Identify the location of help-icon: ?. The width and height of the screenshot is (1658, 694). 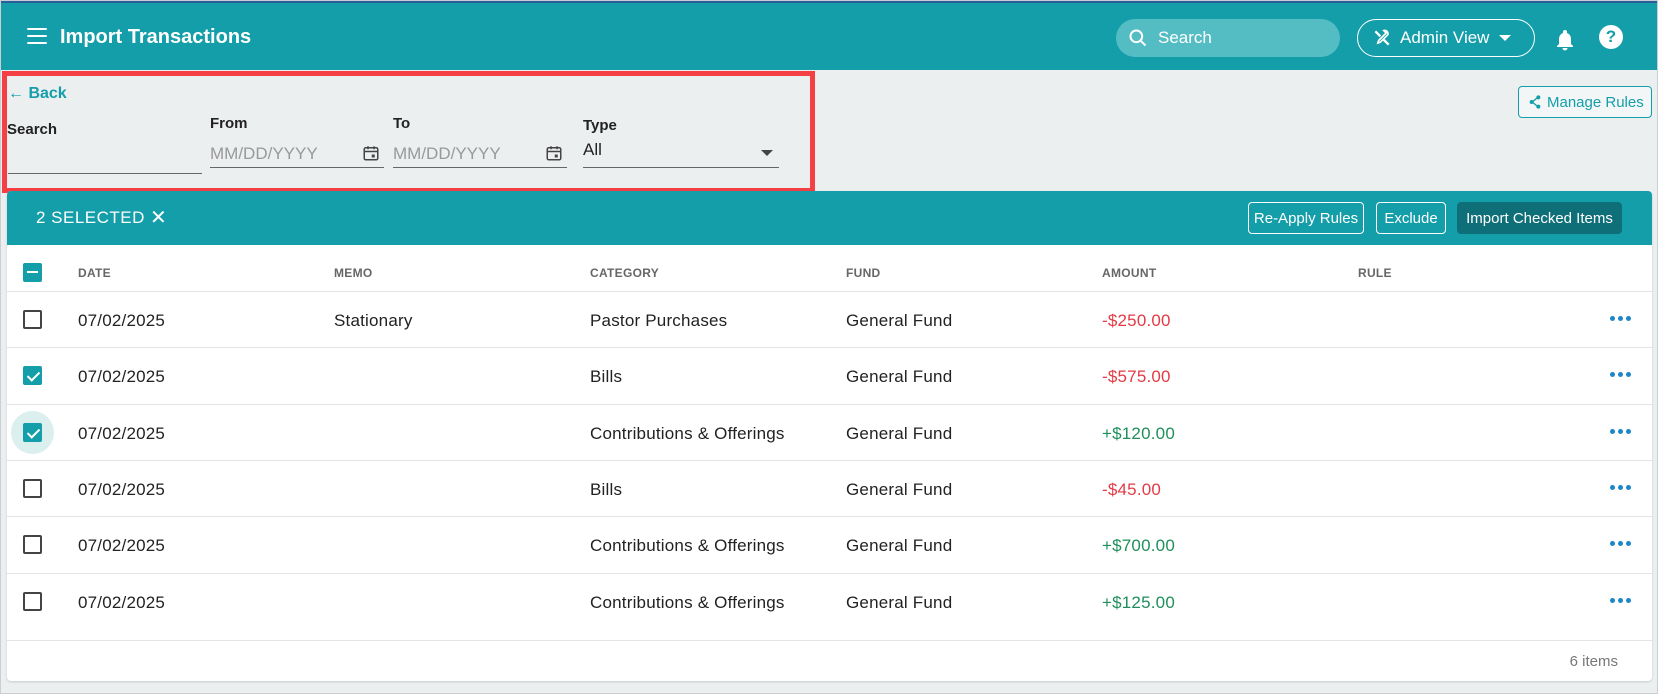
(1611, 37).